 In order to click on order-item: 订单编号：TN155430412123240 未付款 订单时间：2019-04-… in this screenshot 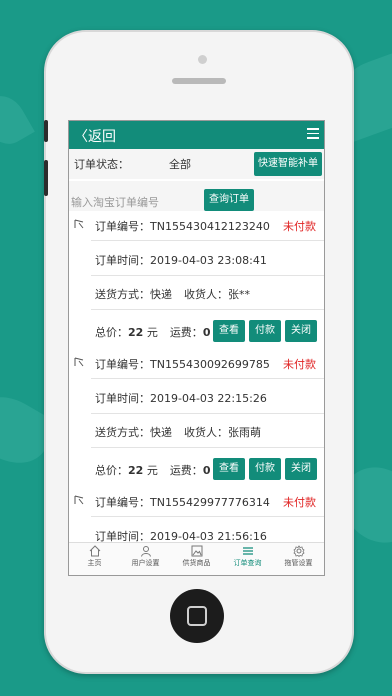, I will do `click(196, 282)`.